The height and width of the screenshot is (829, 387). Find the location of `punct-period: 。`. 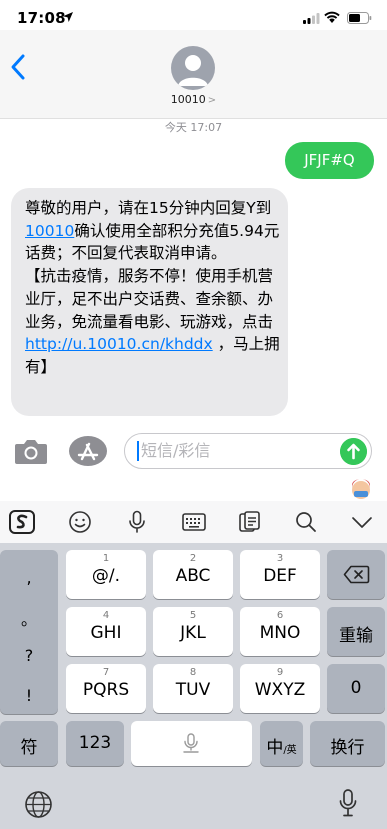

punct-period: 。 is located at coordinates (29, 618).